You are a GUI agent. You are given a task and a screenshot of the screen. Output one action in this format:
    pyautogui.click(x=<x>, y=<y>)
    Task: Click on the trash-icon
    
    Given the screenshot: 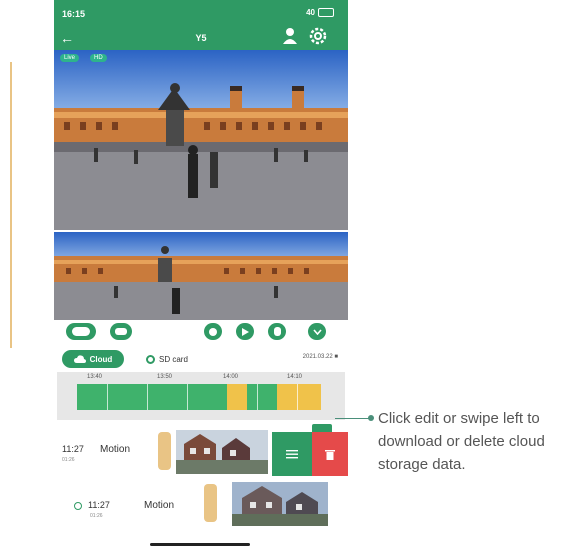 What is the action you would take?
    pyautogui.click(x=330, y=454)
    